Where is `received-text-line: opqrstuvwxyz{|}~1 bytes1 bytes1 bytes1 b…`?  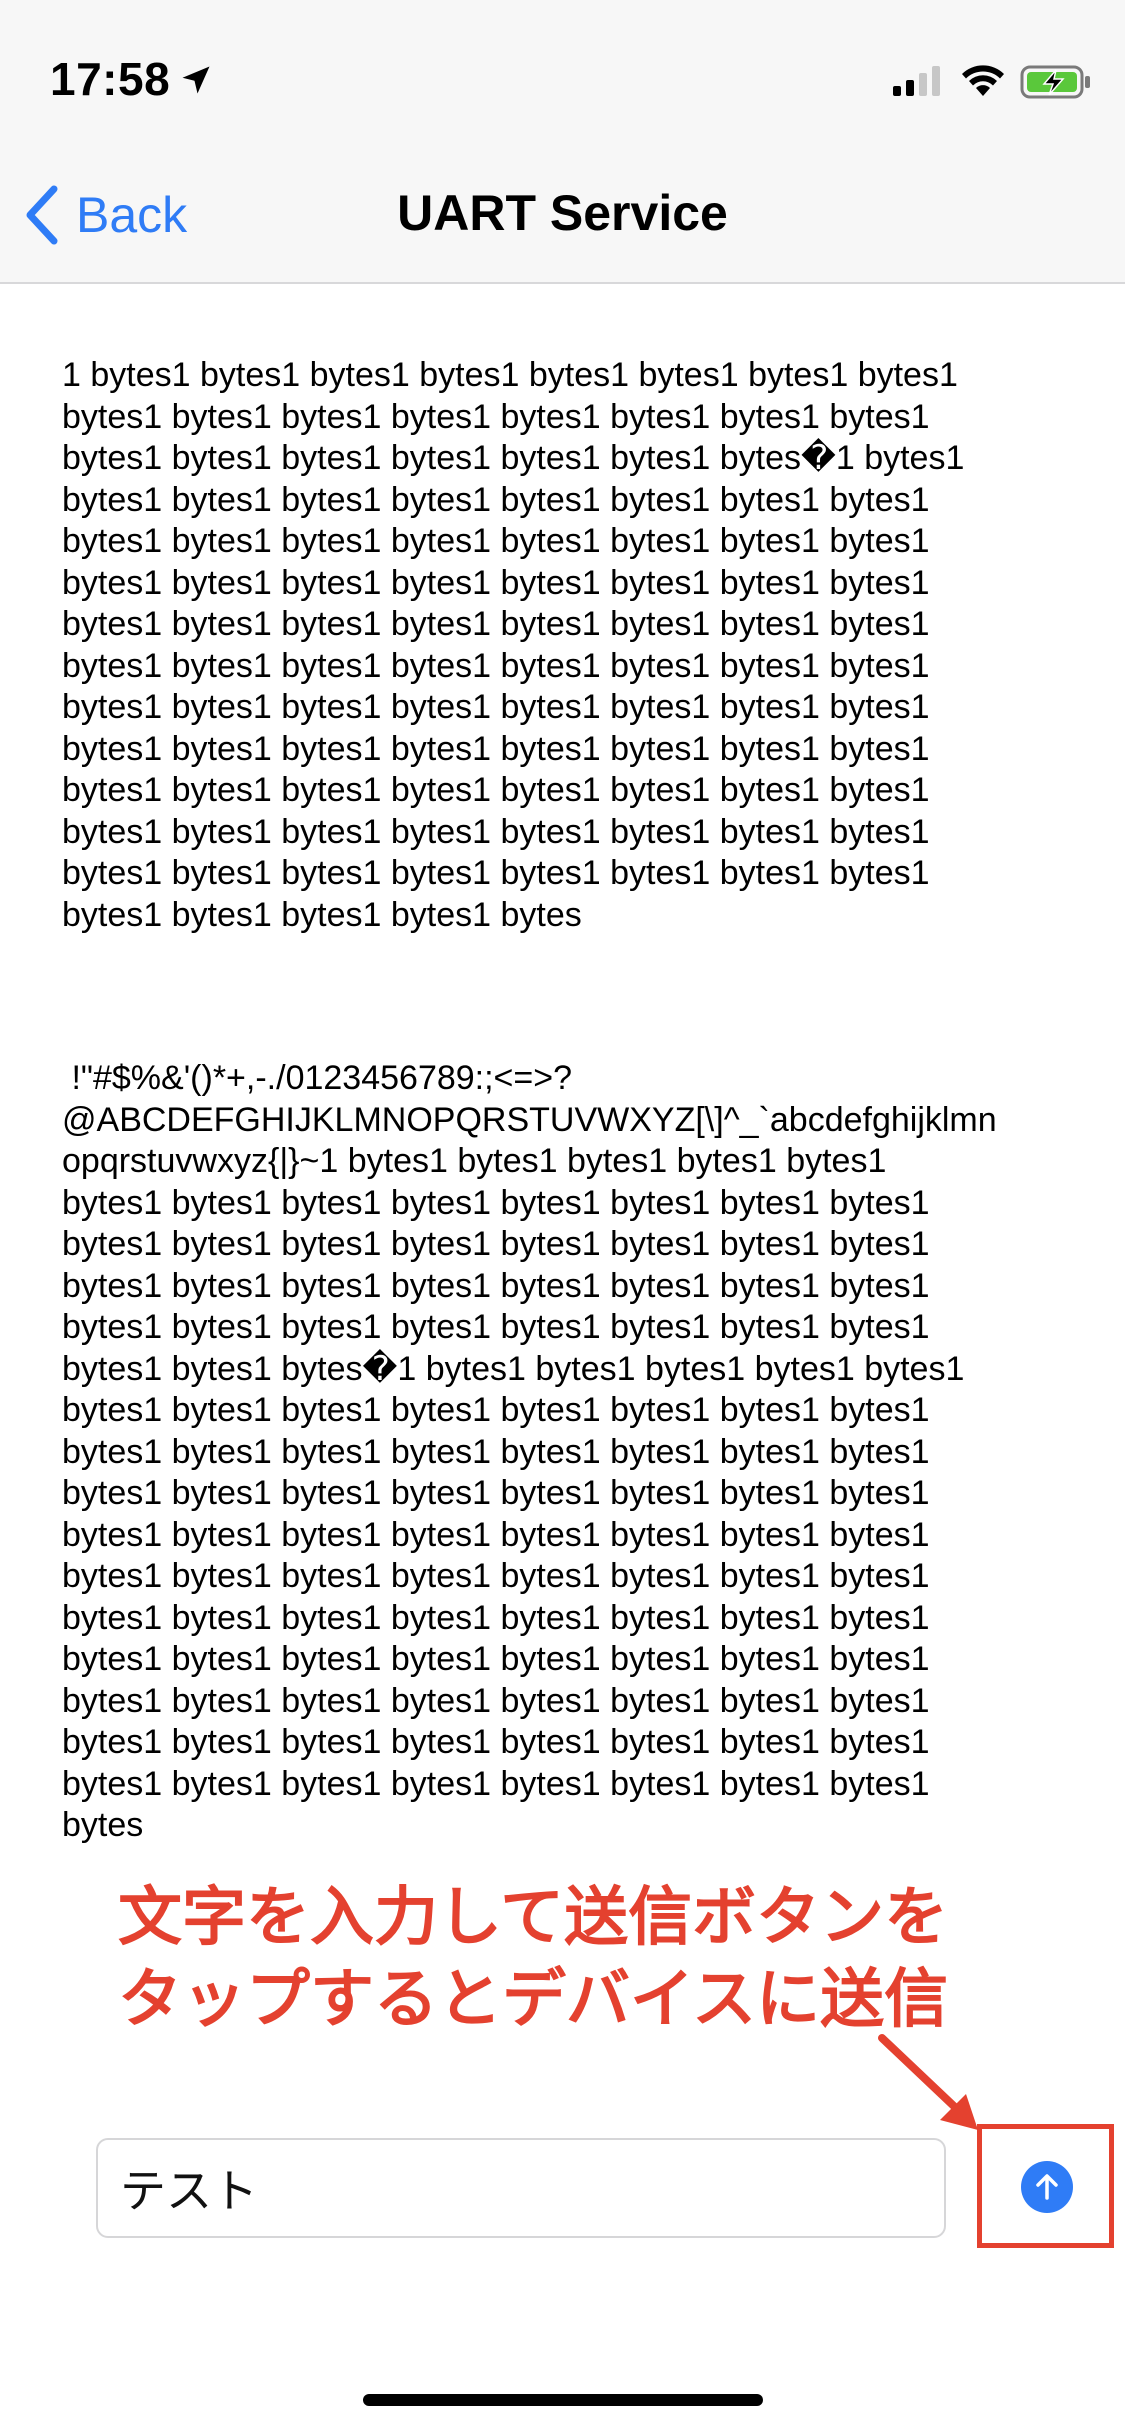 received-text-line: opqrstuvwxyz{|}~1 bytes1 bytes1 bytes1 b… is located at coordinates (474, 1161).